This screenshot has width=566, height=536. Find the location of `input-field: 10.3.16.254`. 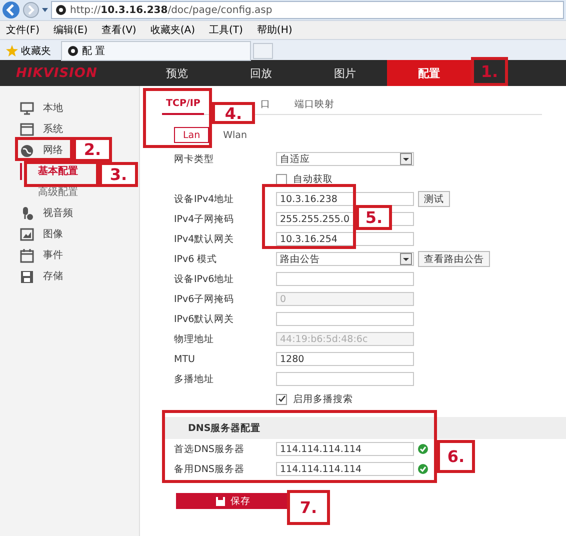

input-field: 10.3.16.254 is located at coordinates (345, 239).